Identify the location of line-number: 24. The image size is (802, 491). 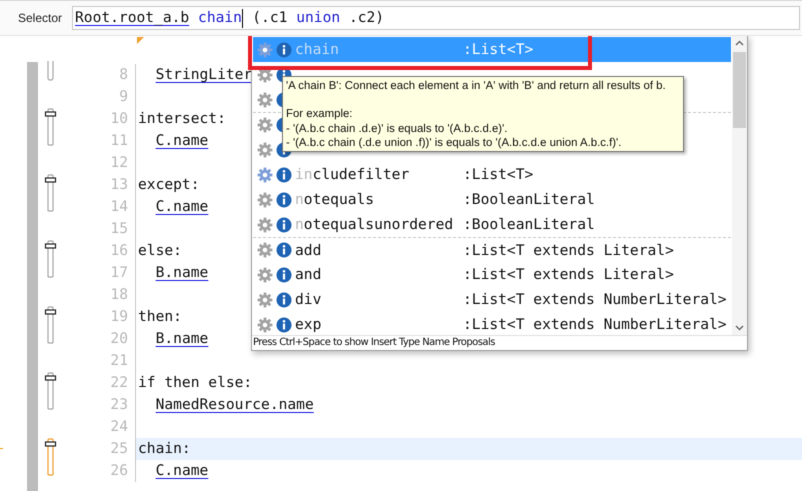
(119, 427).